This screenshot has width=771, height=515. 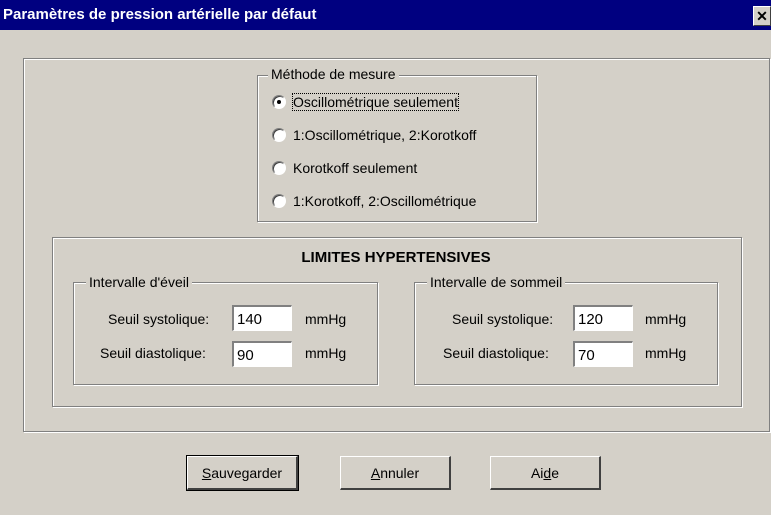 I want to click on sleep-systolic-unit: mmHg, so click(x=666, y=319).